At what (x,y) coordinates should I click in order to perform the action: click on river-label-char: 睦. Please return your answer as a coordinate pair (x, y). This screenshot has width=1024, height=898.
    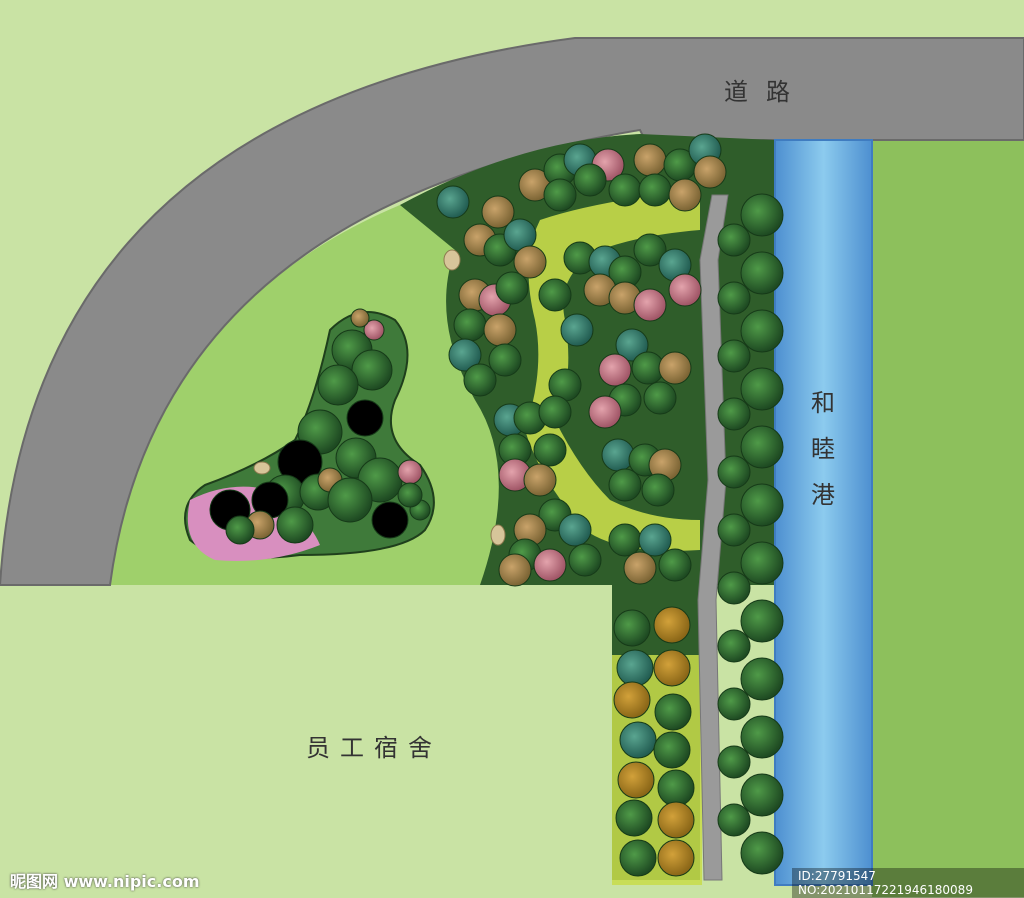
    Looking at the image, I should click on (823, 449).